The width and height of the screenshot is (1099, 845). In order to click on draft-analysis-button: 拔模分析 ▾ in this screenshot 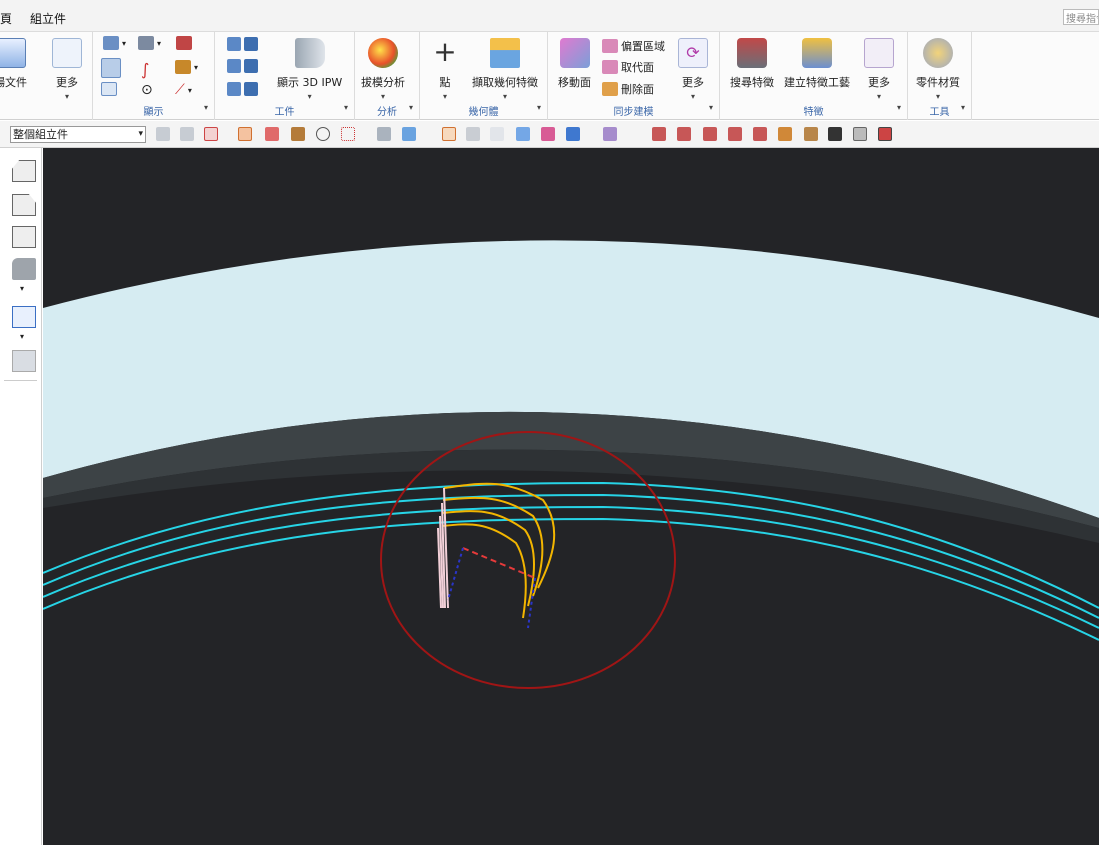, I will do `click(383, 69)`.